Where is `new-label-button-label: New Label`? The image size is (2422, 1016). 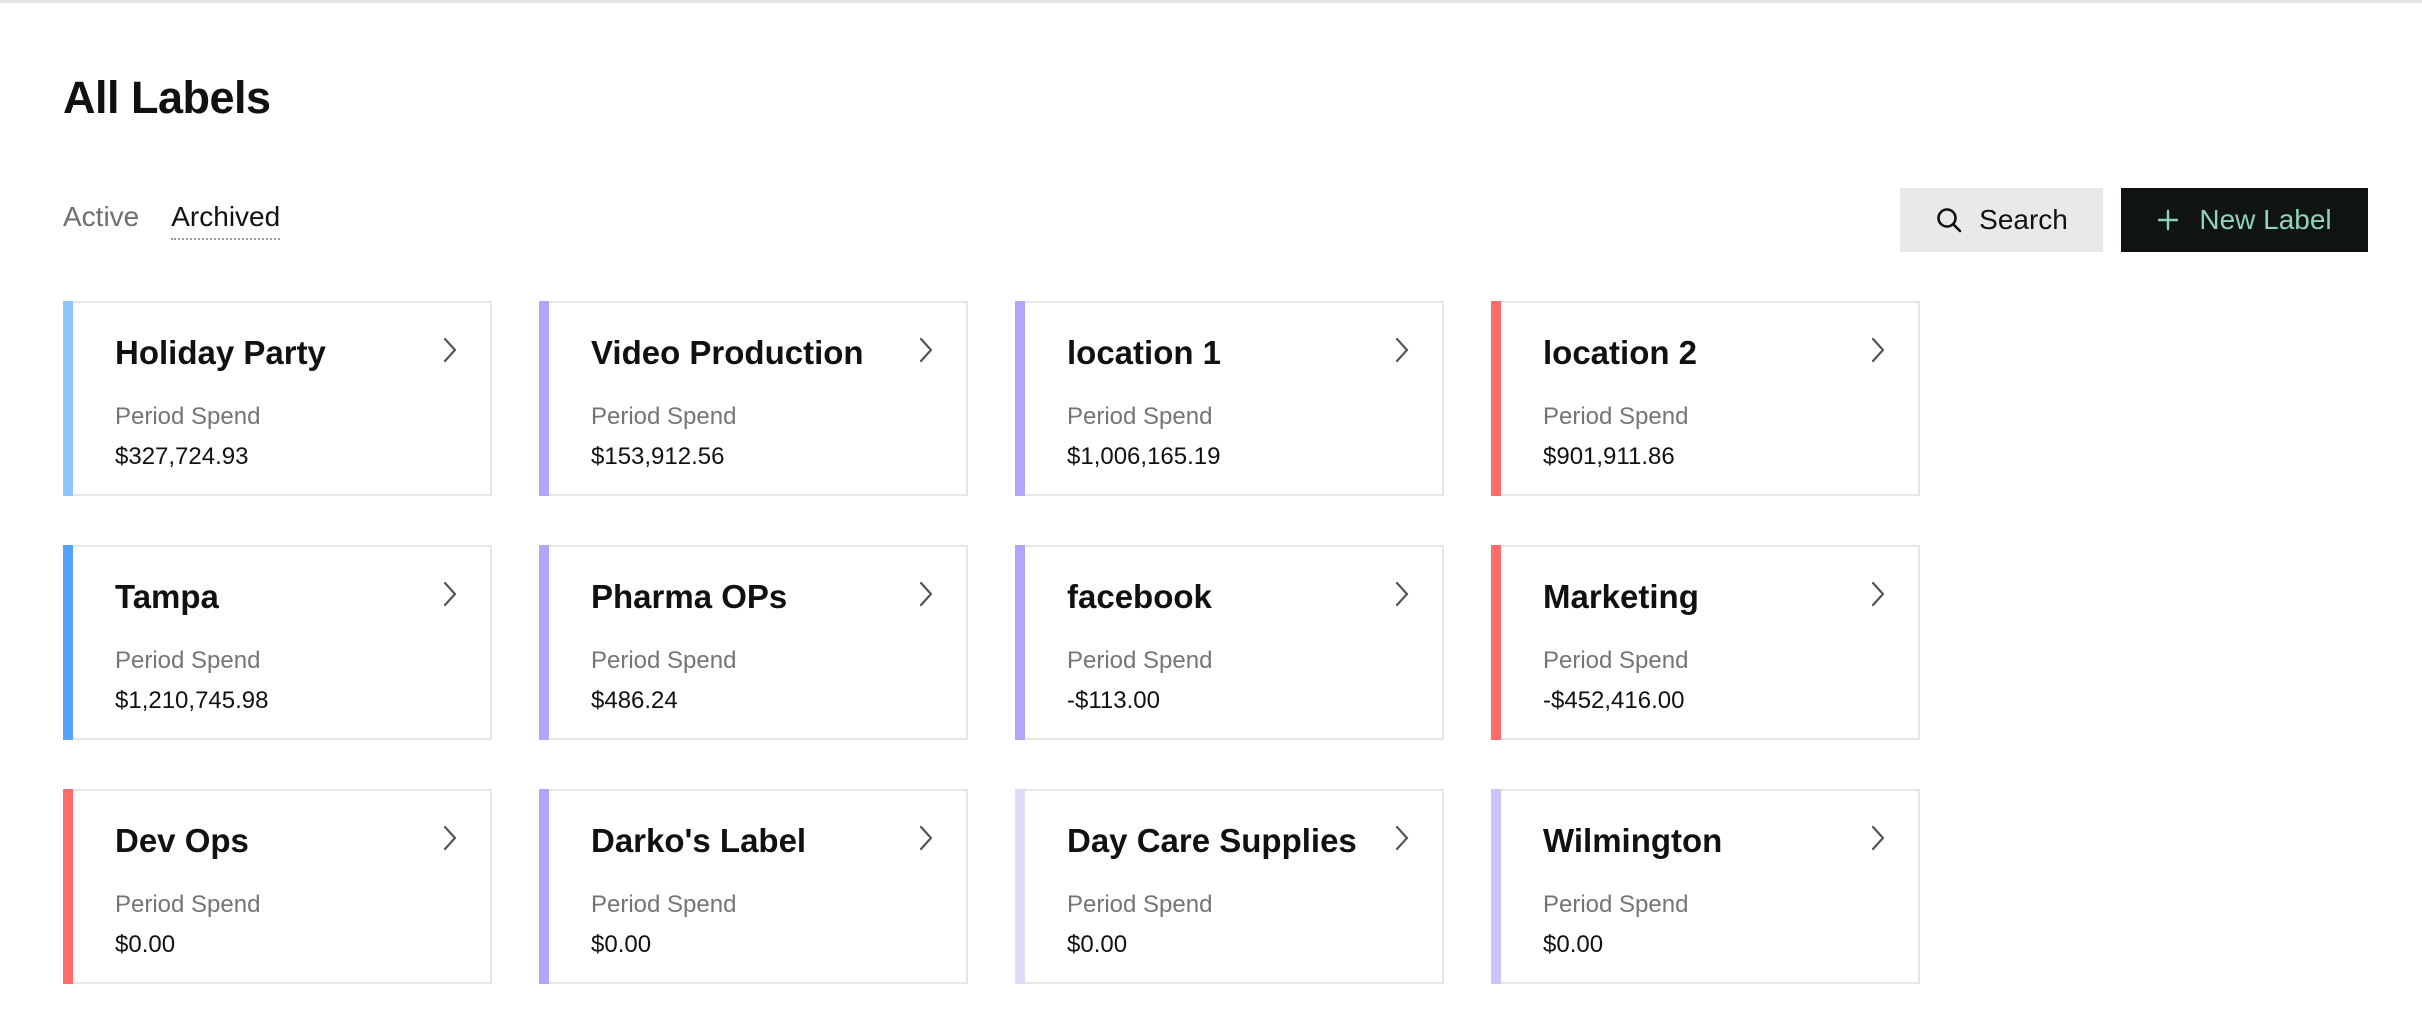
new-label-button-label: New Label is located at coordinates (2265, 219).